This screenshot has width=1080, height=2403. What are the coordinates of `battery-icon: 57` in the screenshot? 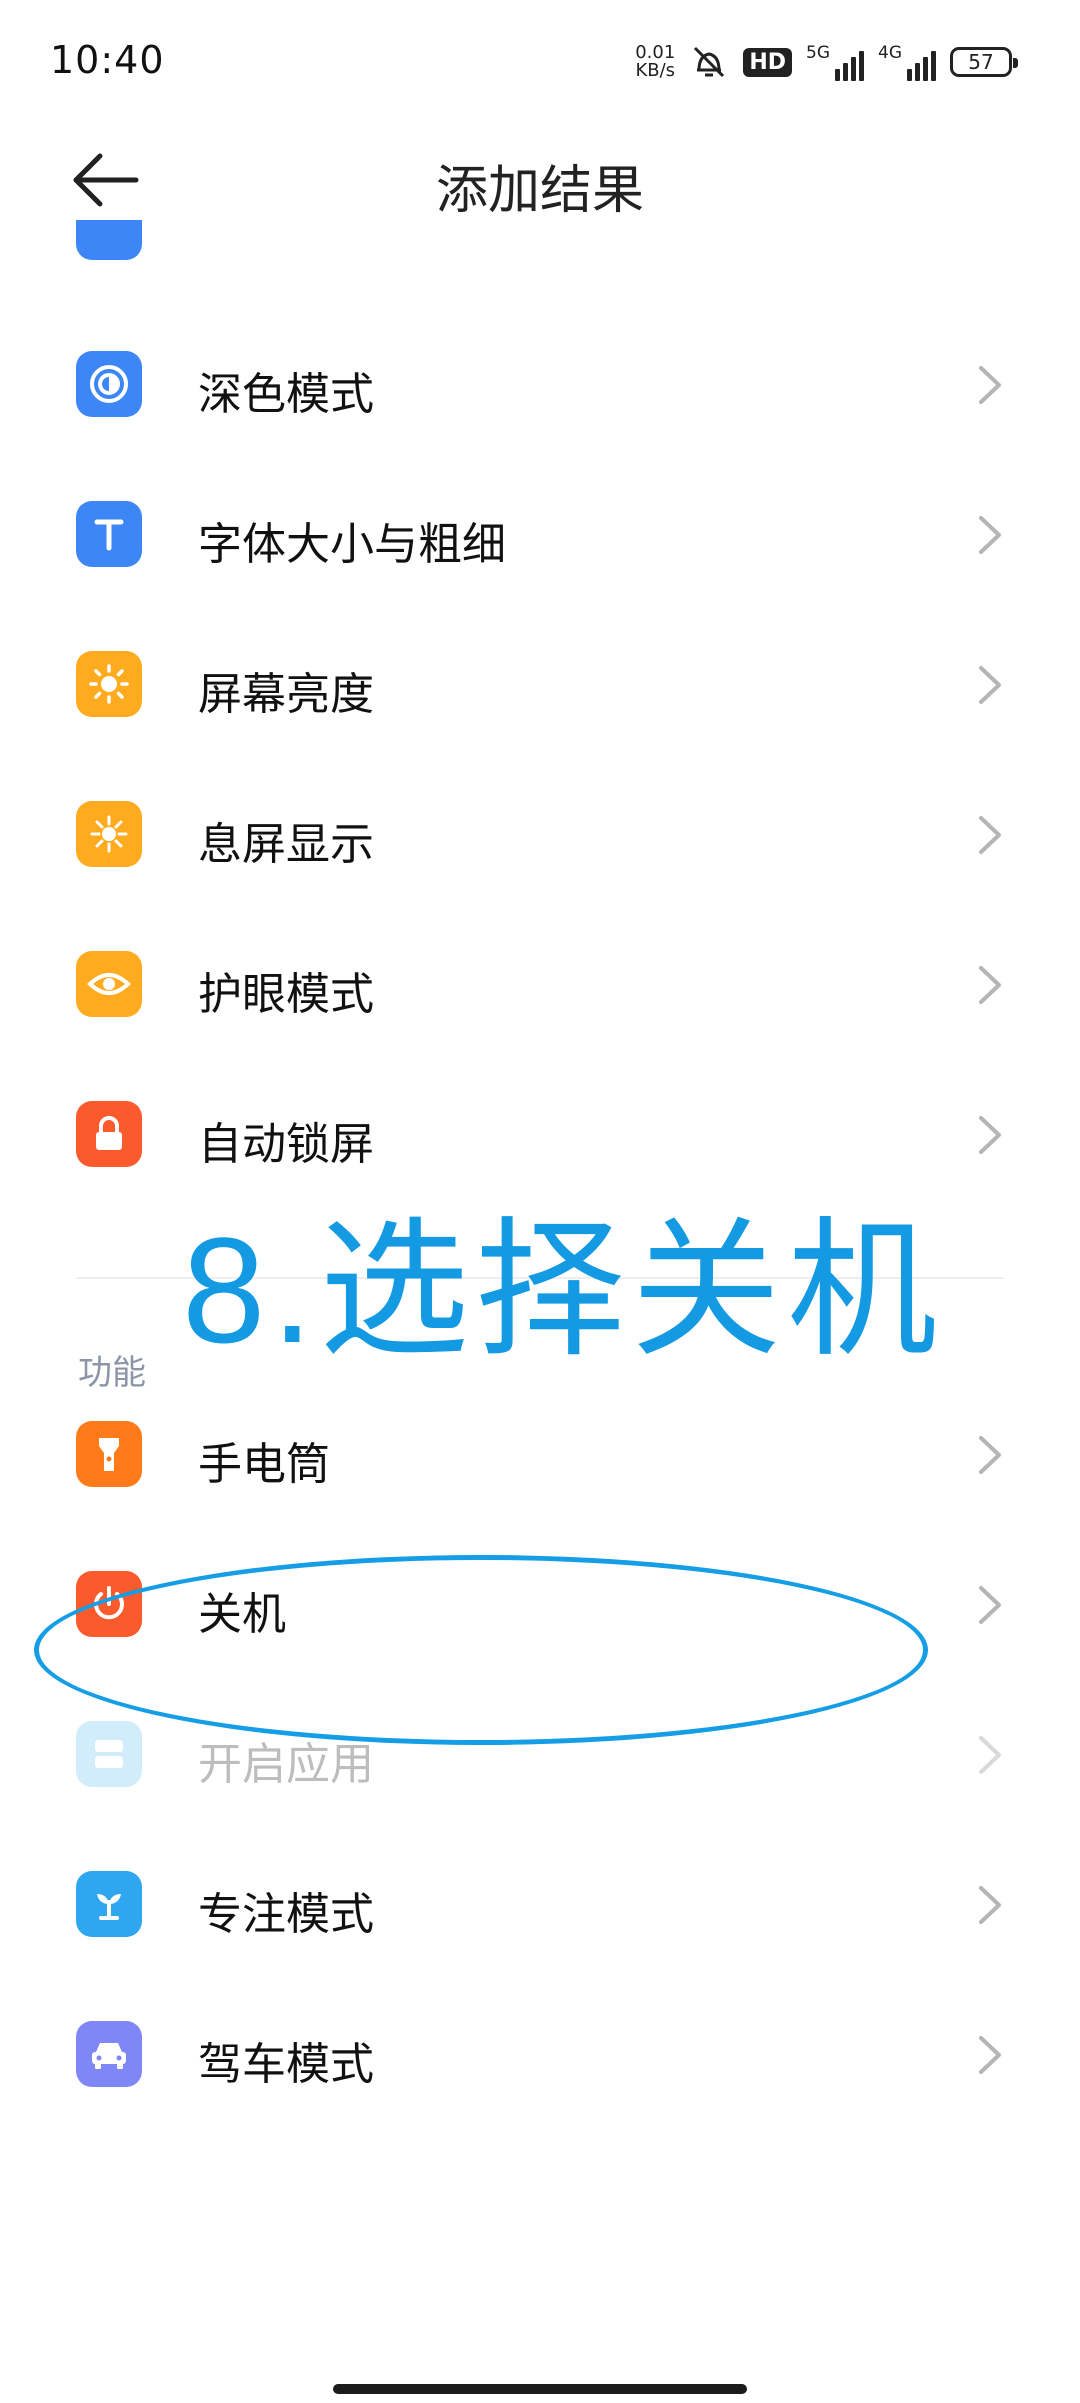 It's located at (984, 62).